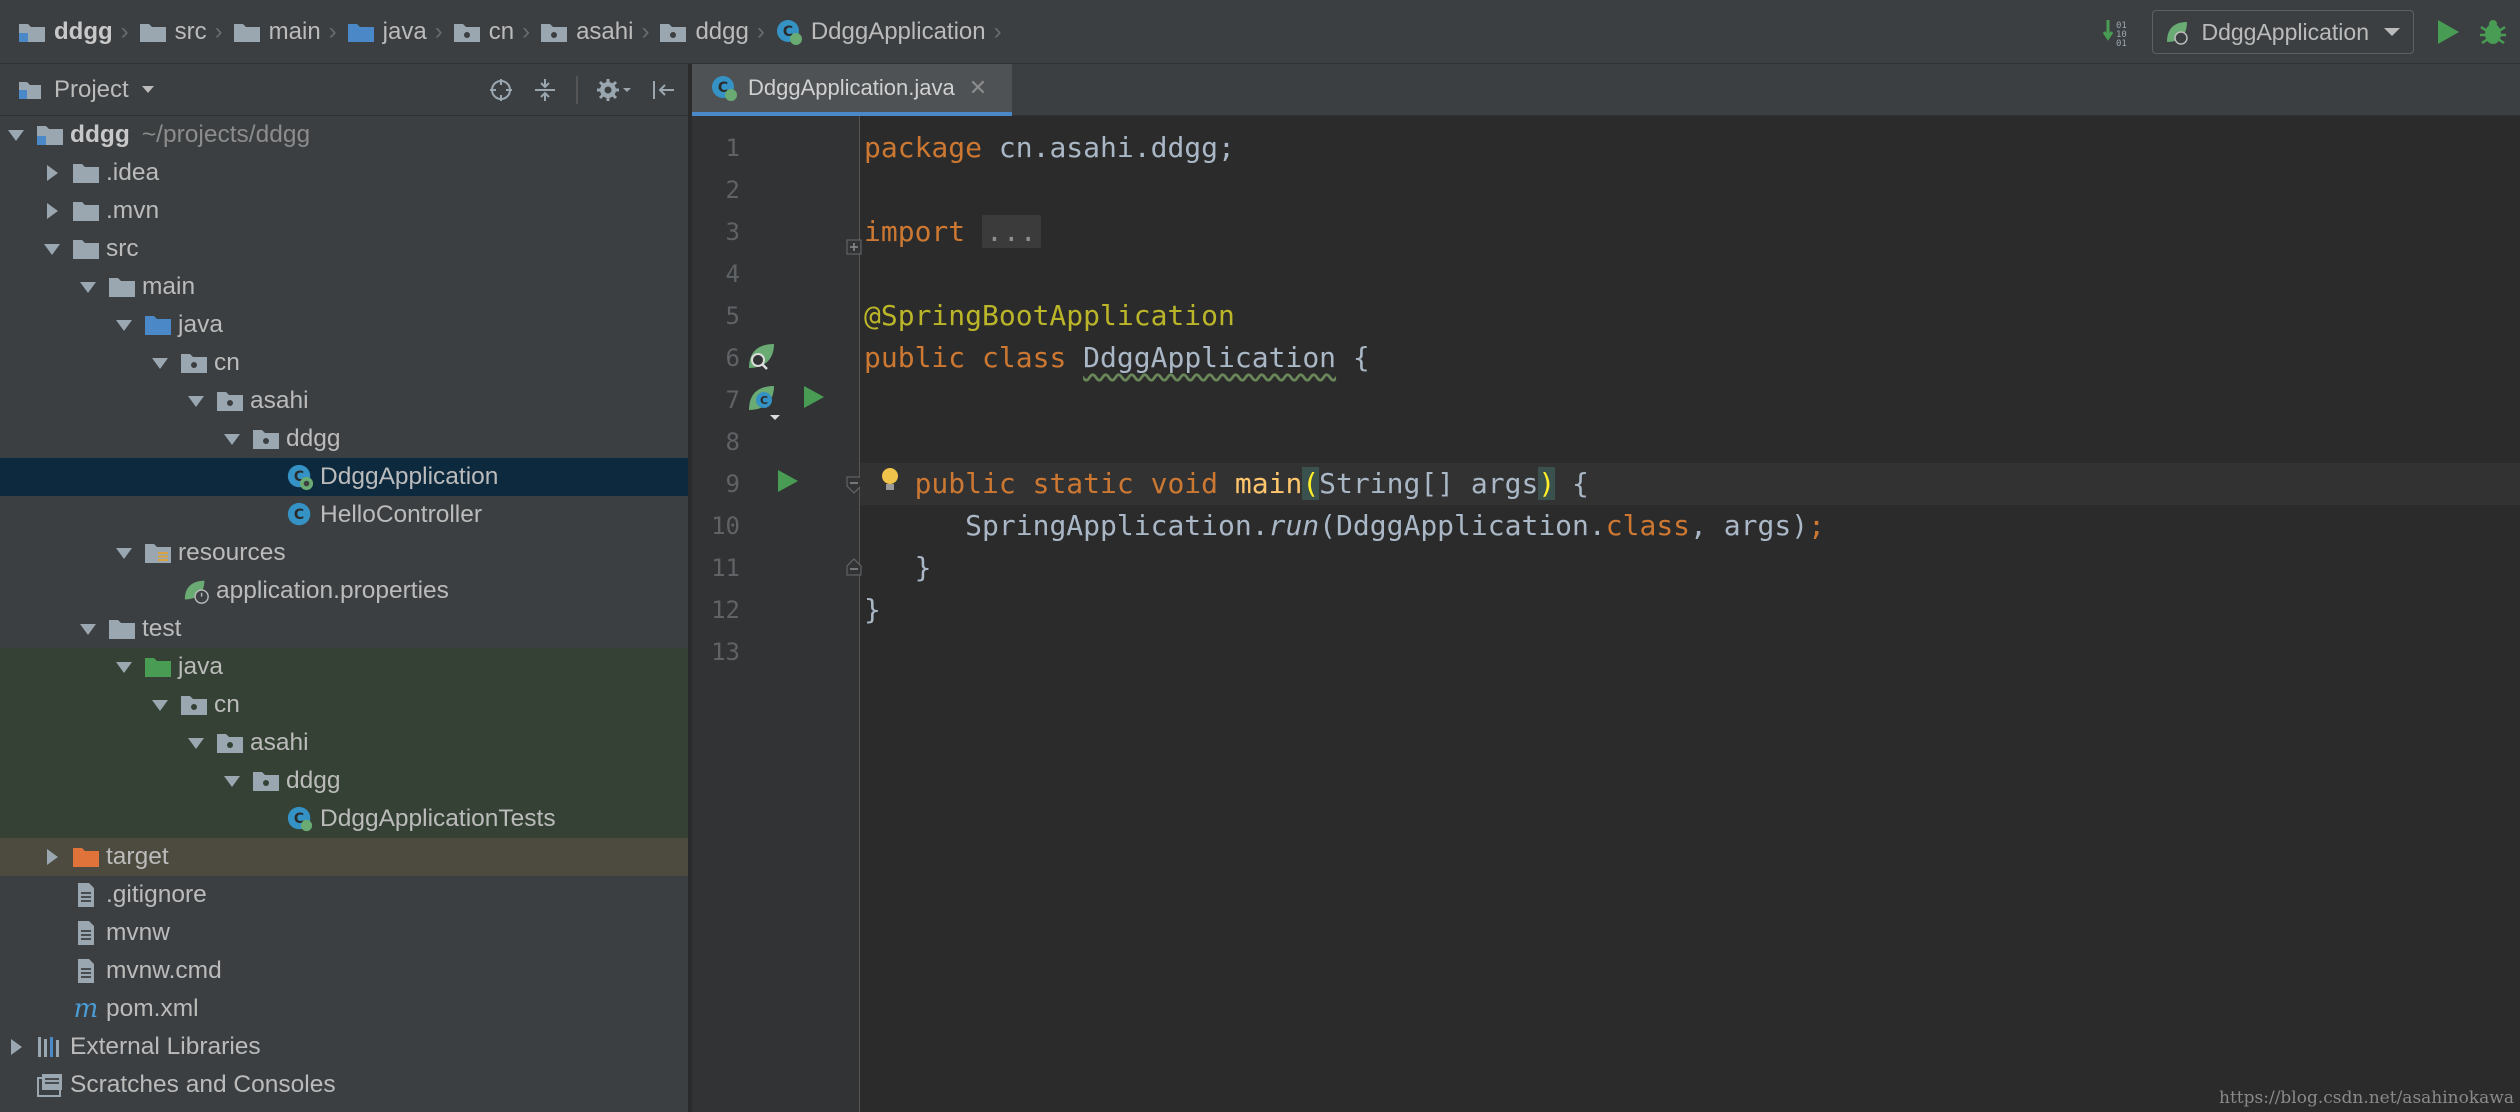  I want to click on tree-item-java-main: java, so click(344, 325).